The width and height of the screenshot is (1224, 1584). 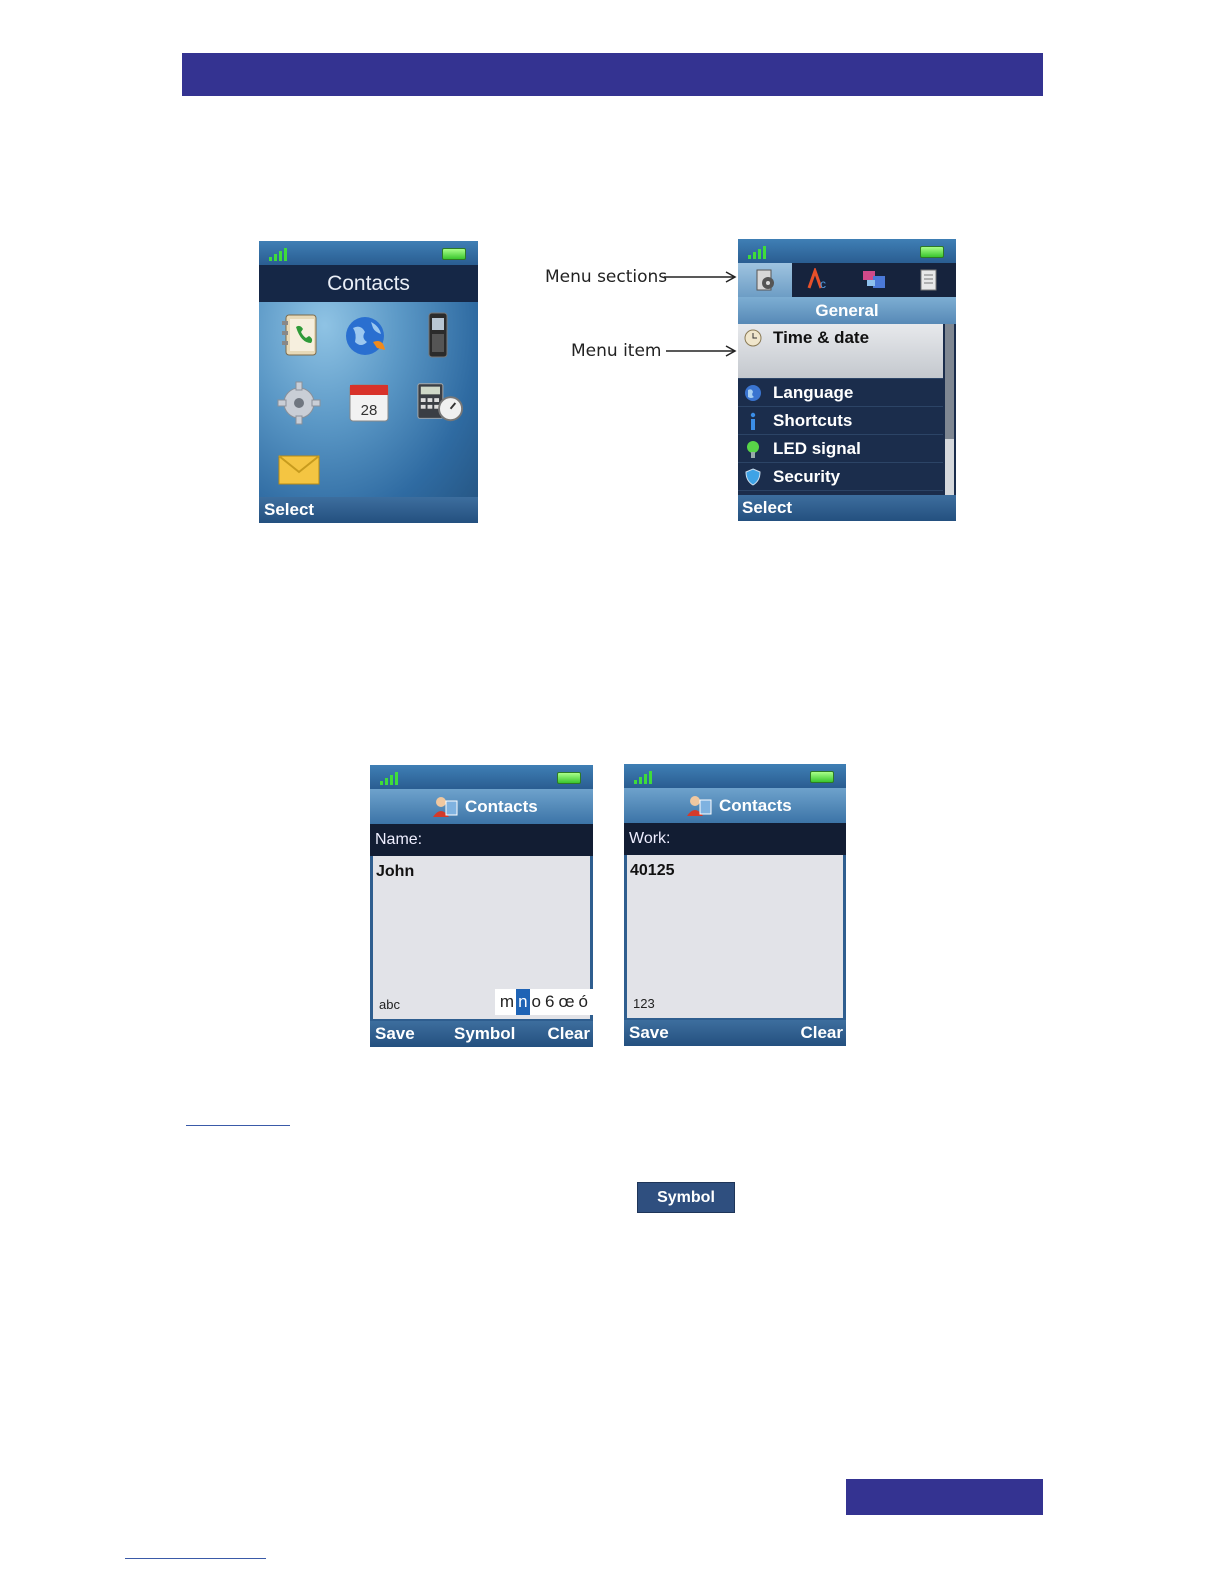 I want to click on main-menu-screen: Contacts 28 Select, so click(x=368, y=382).